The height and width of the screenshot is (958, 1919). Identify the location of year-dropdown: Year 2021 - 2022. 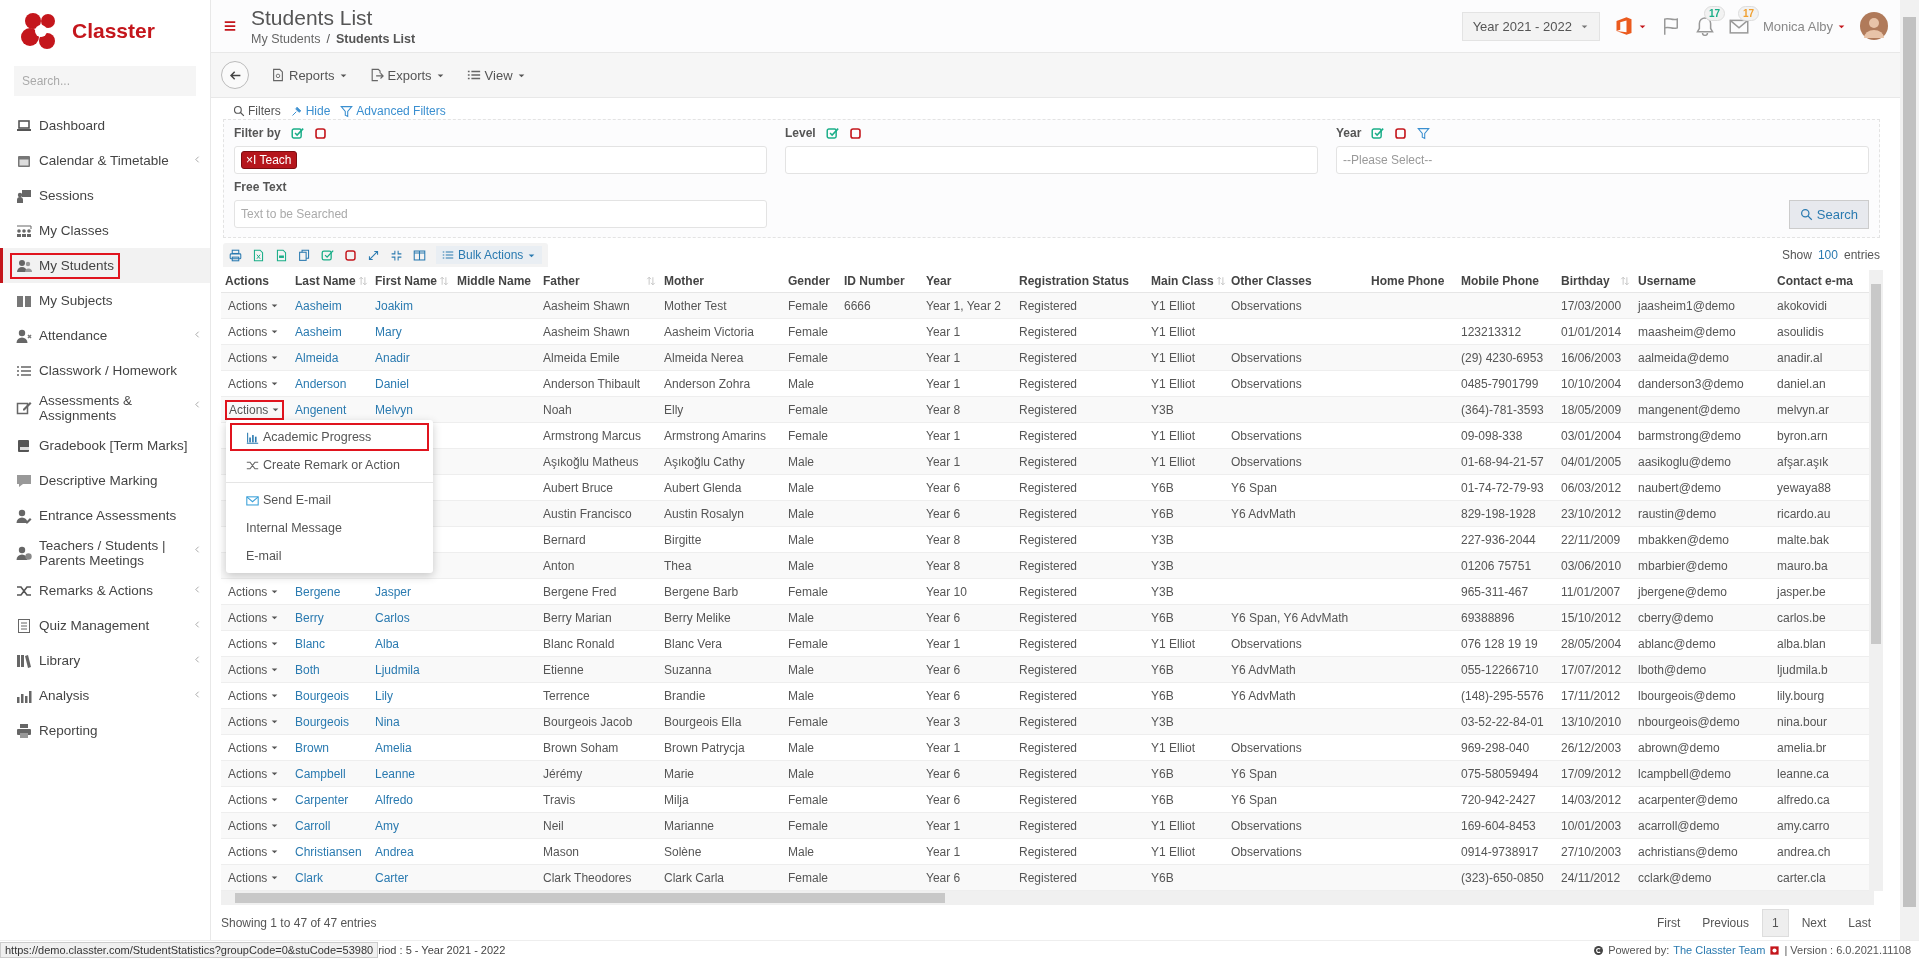
(1530, 26).